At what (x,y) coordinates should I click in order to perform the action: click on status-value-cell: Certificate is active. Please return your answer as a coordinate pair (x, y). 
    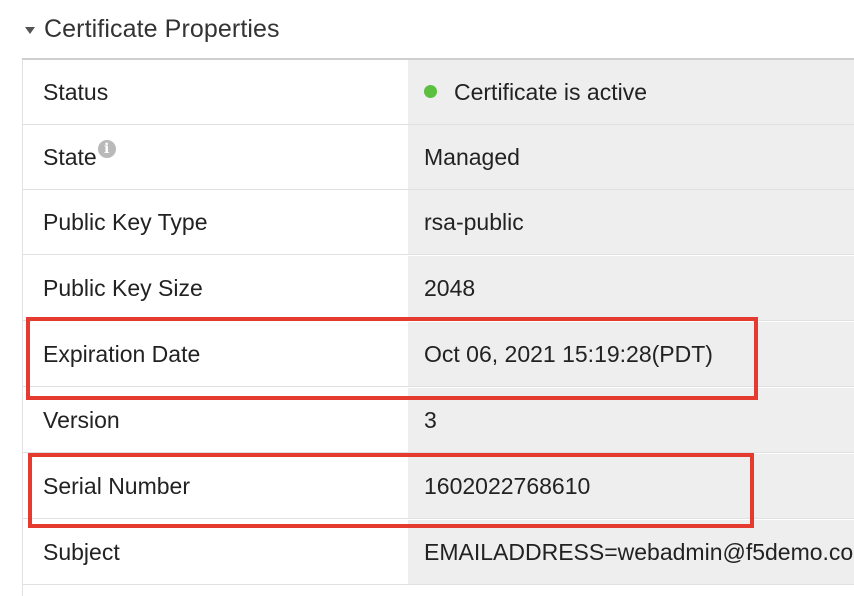
    Looking at the image, I should click on (631, 92).